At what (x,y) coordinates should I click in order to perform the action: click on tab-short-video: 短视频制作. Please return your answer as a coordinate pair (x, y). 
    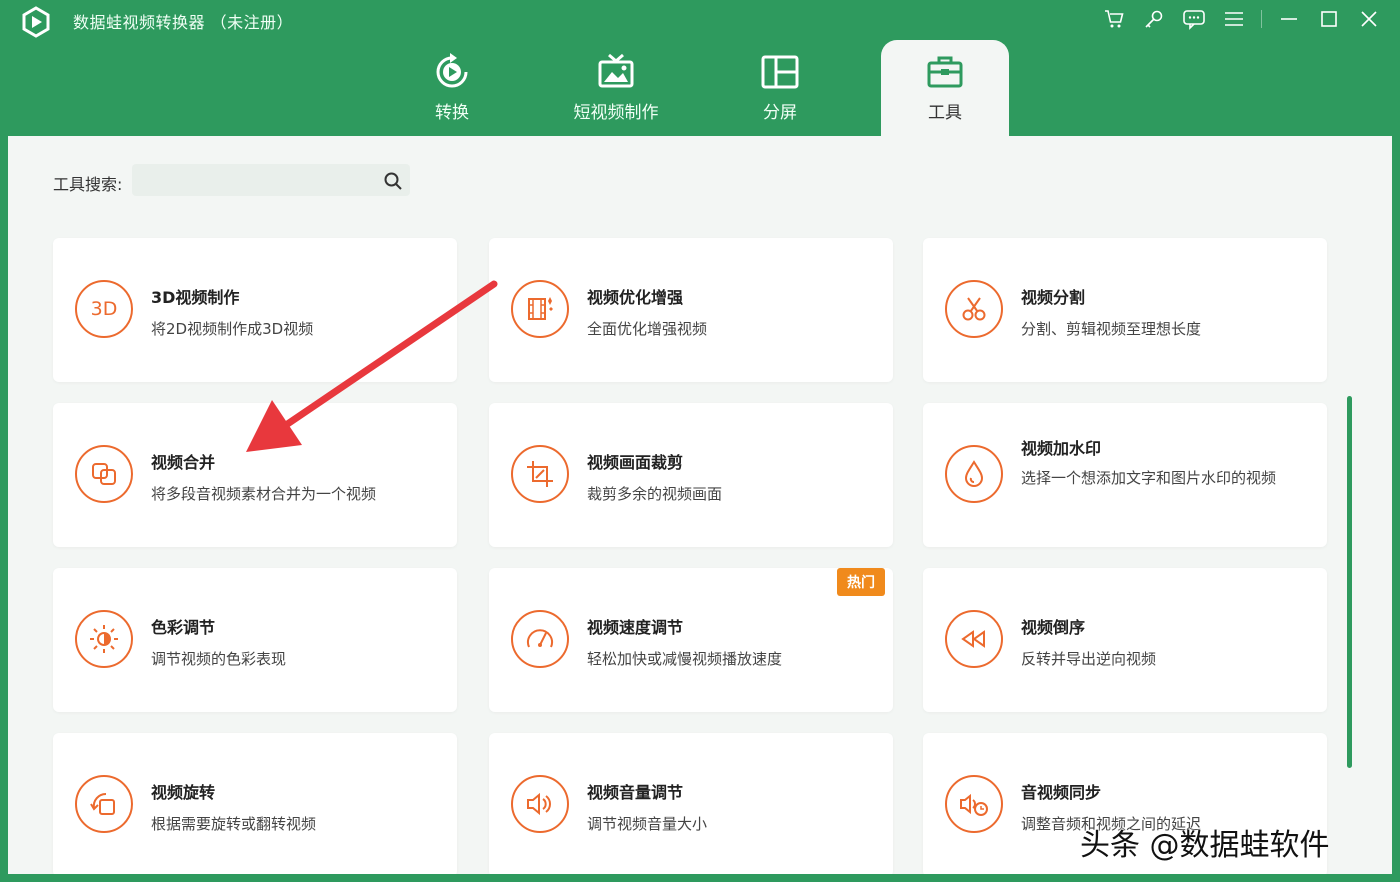
    Looking at the image, I should click on (616, 88).